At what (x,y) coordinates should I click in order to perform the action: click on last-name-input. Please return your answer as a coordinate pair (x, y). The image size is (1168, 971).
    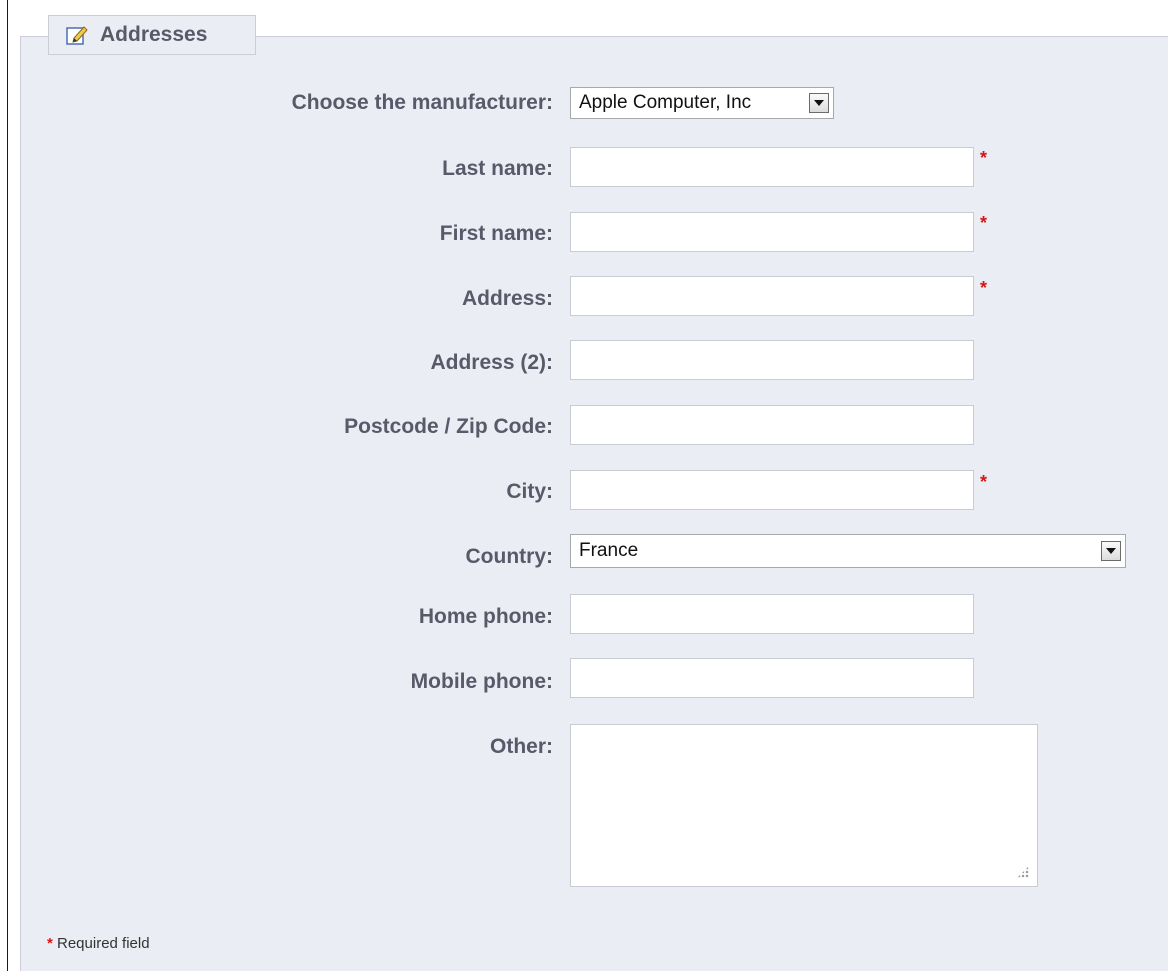
    Looking at the image, I should click on (772, 167).